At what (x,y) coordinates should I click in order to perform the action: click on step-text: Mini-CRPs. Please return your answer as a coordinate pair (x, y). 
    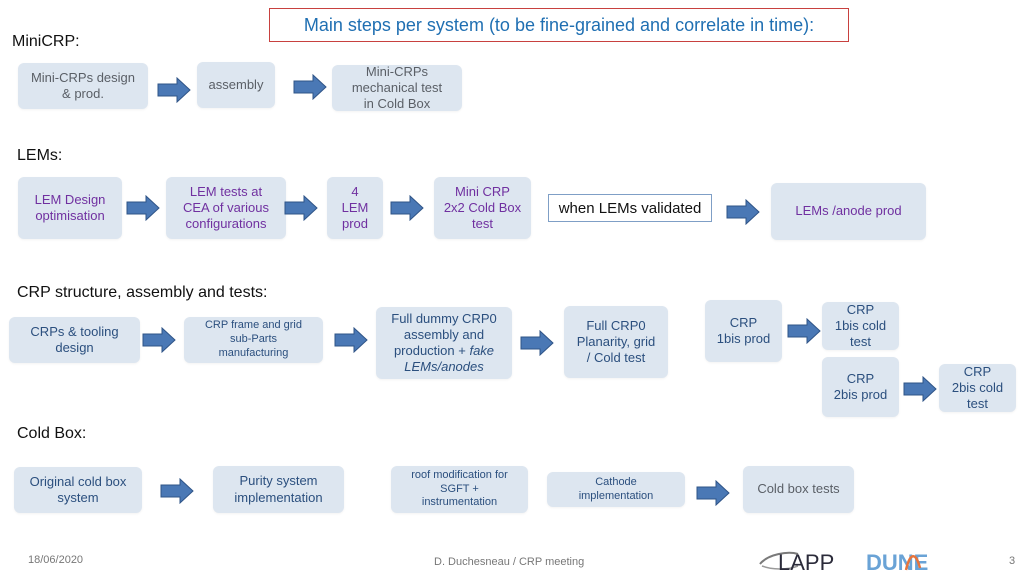
    Looking at the image, I should click on (397, 71).